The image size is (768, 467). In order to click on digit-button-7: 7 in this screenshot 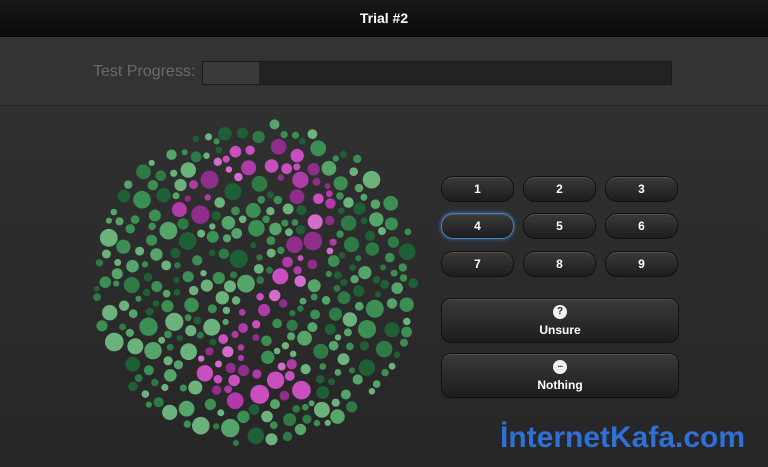, I will do `click(477, 264)`.